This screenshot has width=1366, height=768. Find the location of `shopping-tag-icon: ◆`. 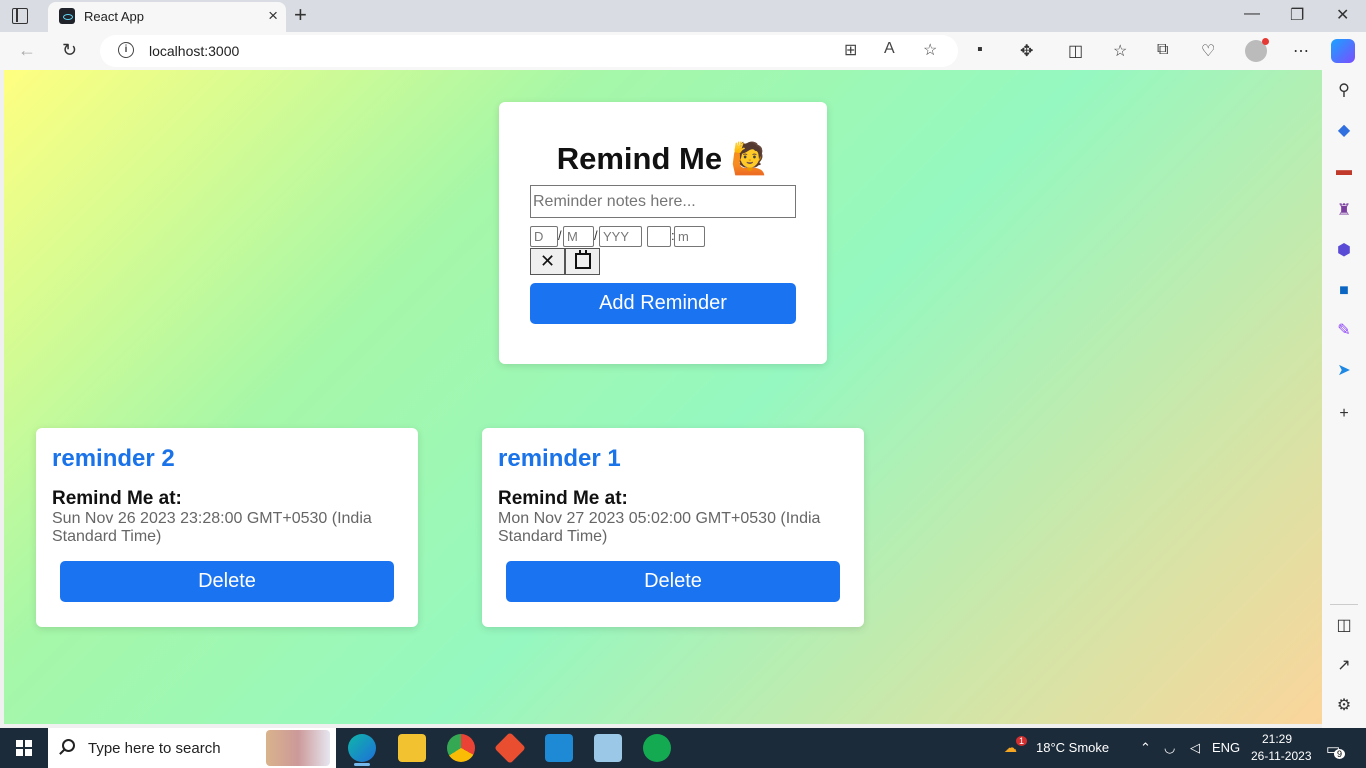

shopping-tag-icon: ◆ is located at coordinates (1344, 131).